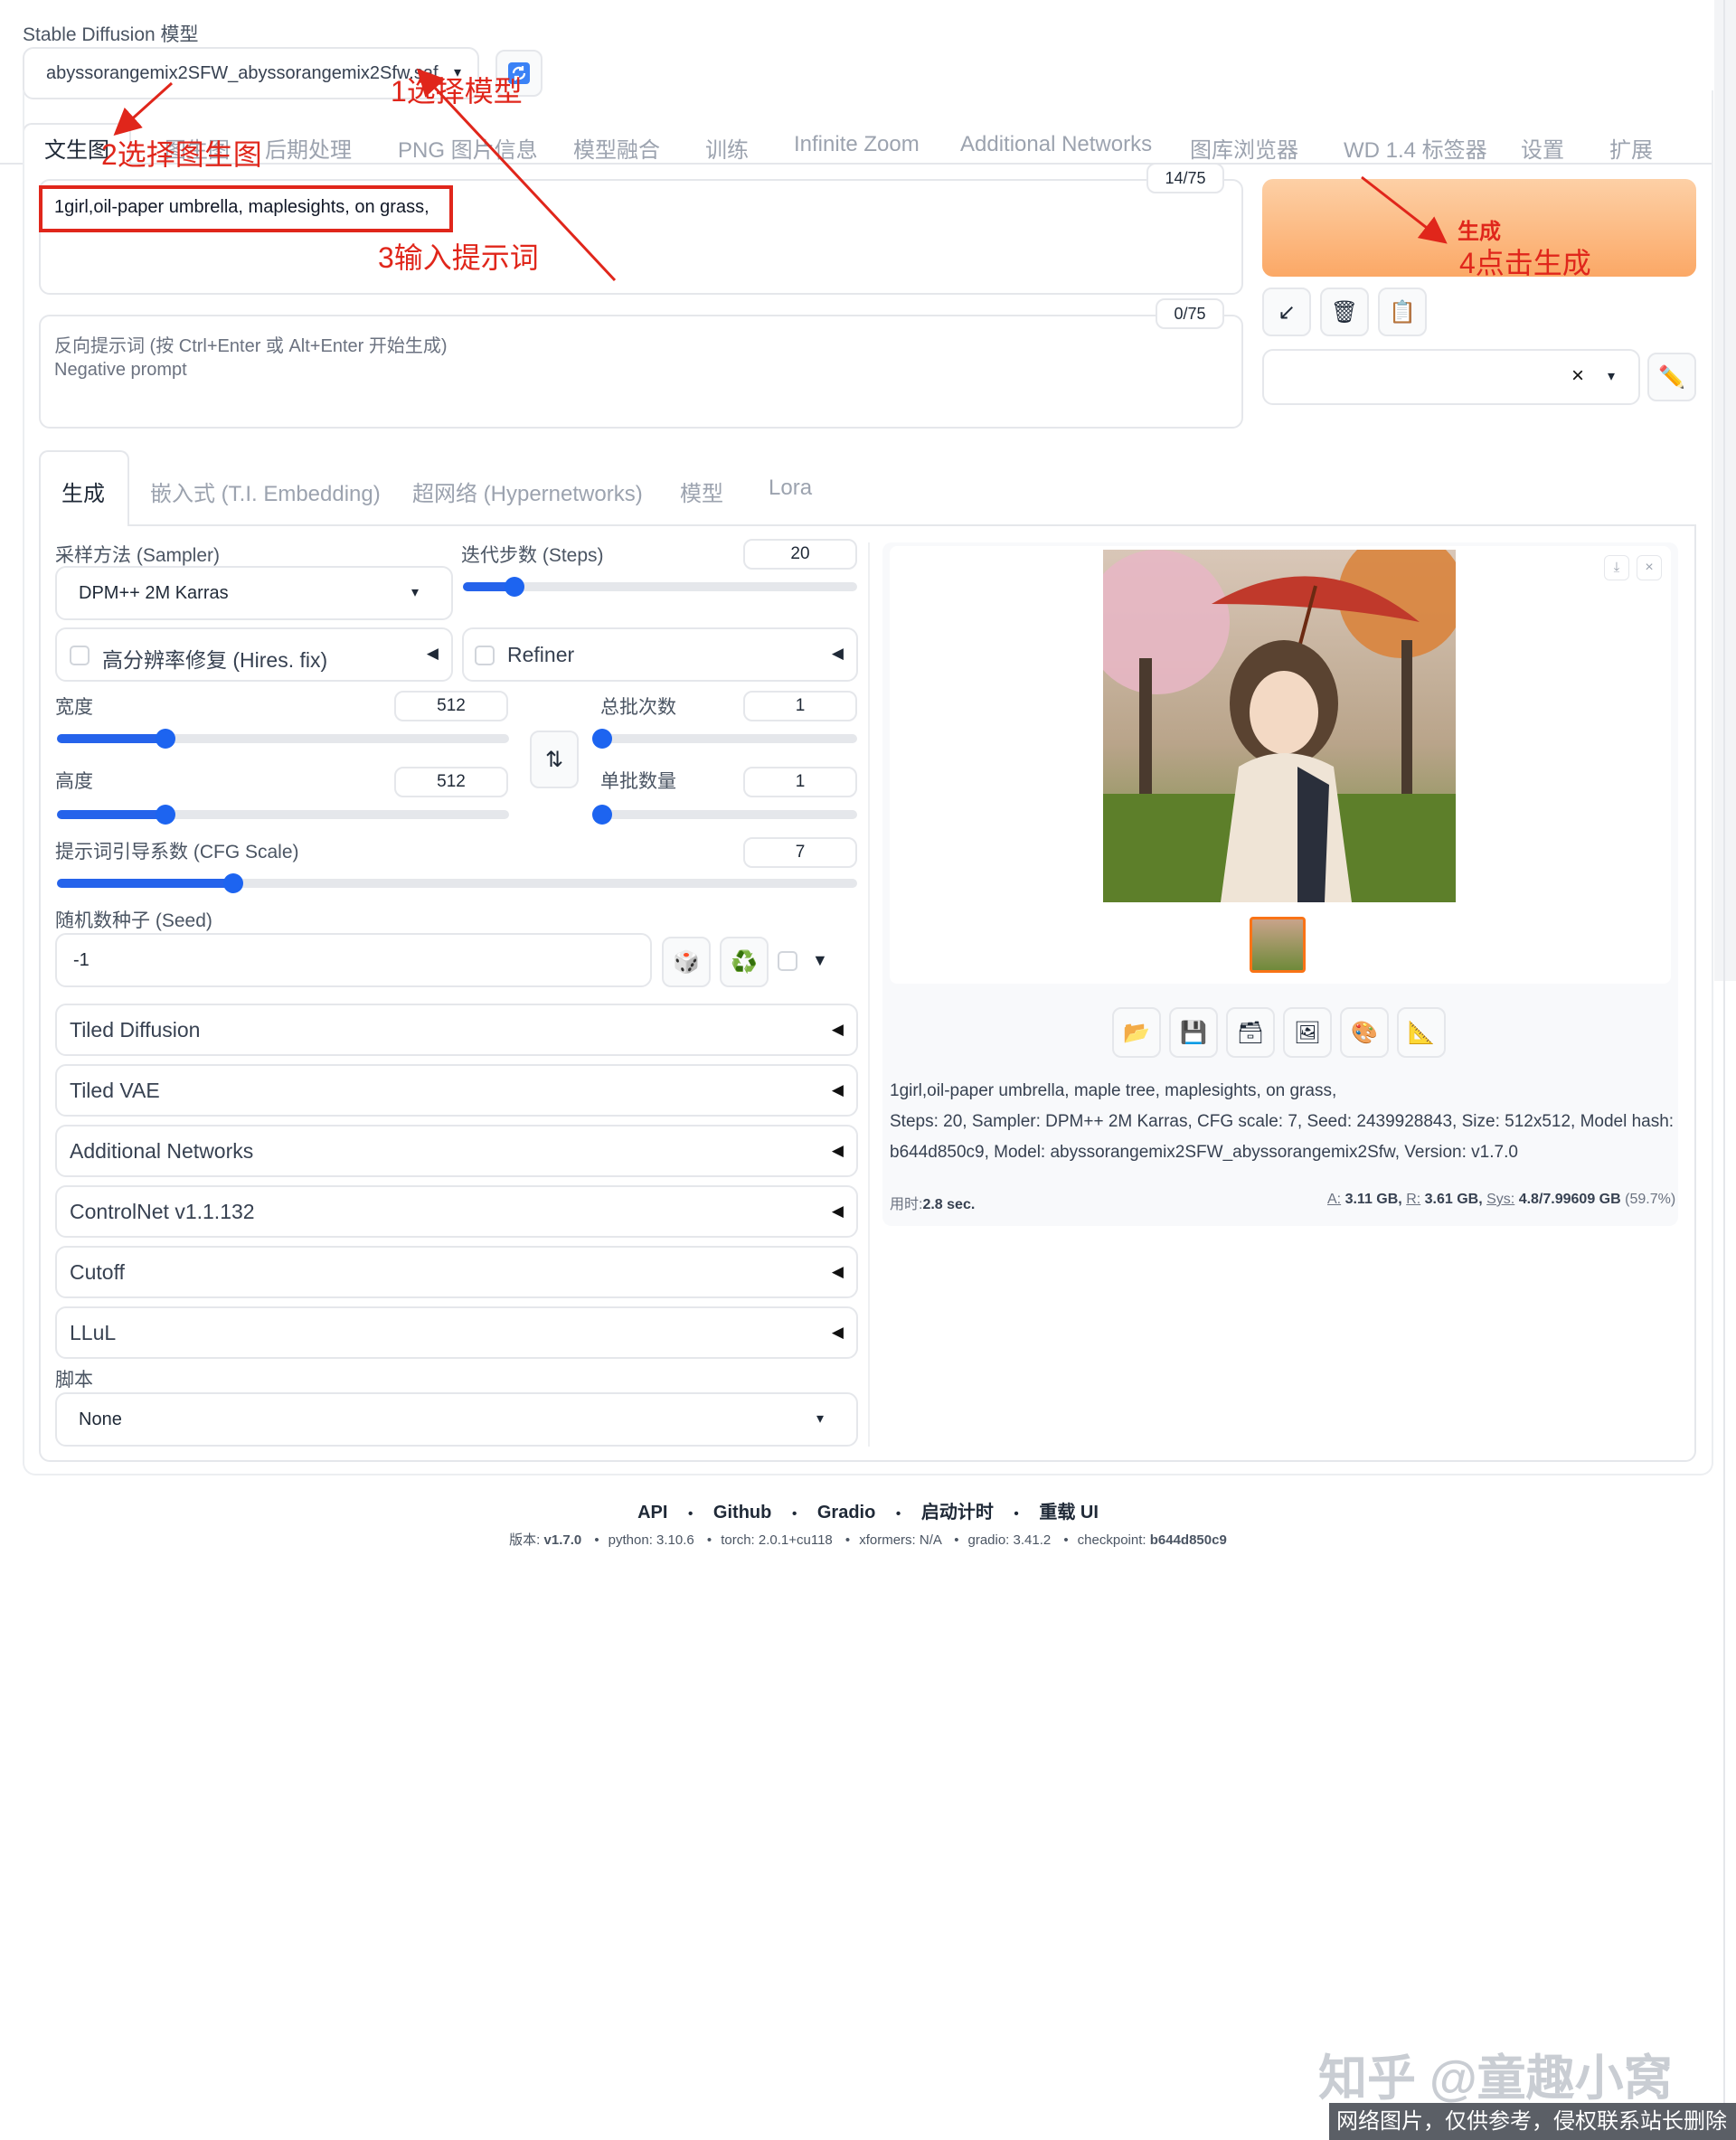  I want to click on batch-size-slider-thumb, so click(602, 815).